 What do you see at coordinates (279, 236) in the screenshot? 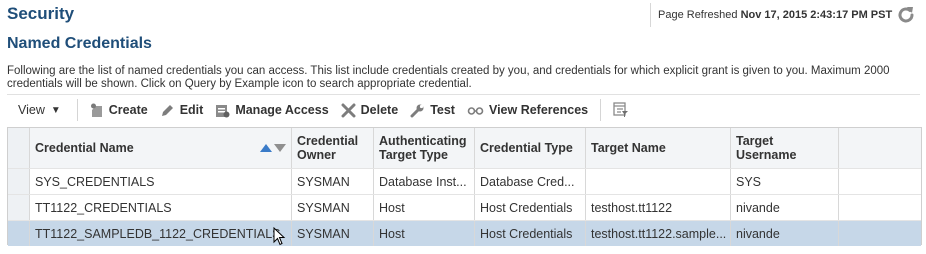
I see `mouse-pointer-icon` at bounding box center [279, 236].